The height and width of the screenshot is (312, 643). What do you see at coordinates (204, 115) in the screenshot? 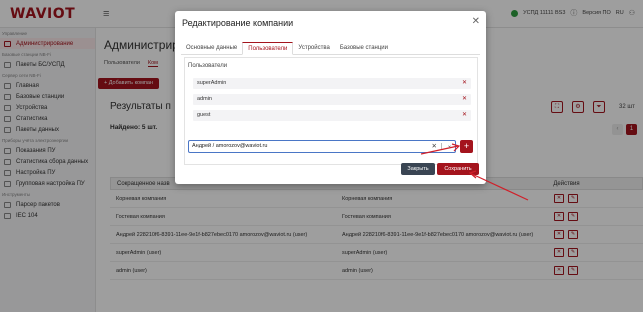
I see `user-item-label: guest` at bounding box center [204, 115].